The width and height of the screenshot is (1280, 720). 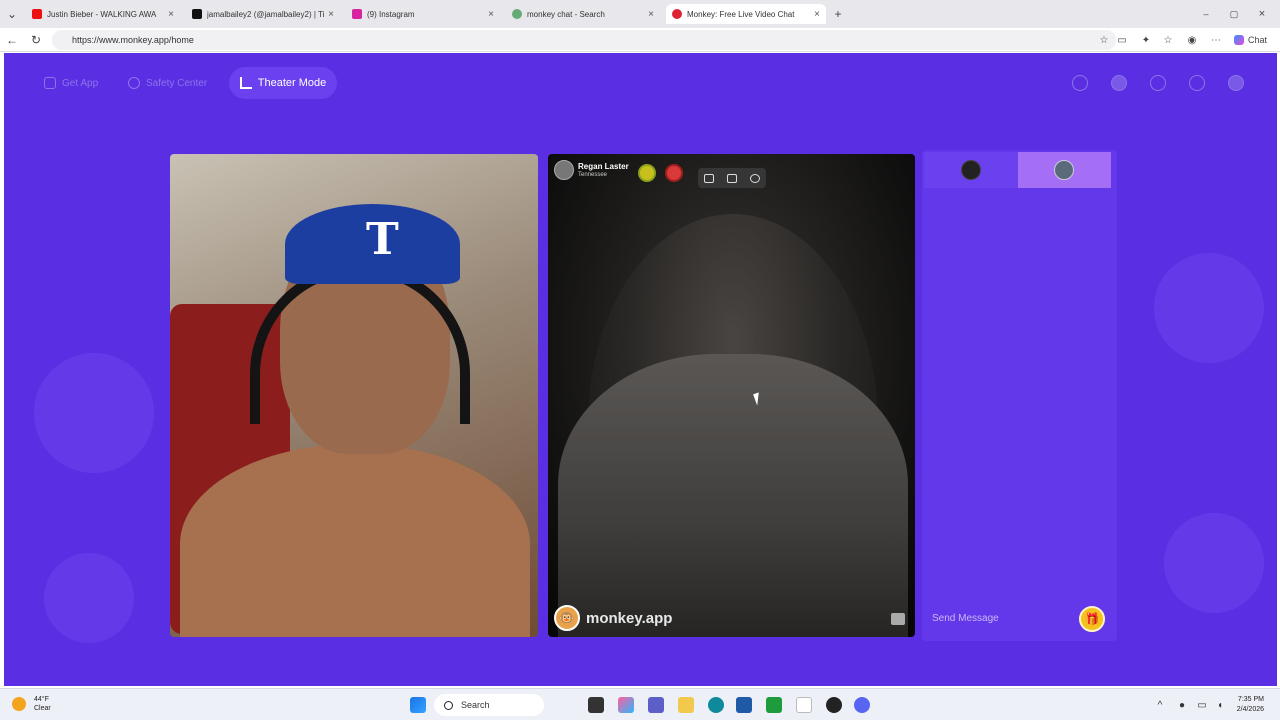 I want to click on expand-icon, so click(x=245, y=83).